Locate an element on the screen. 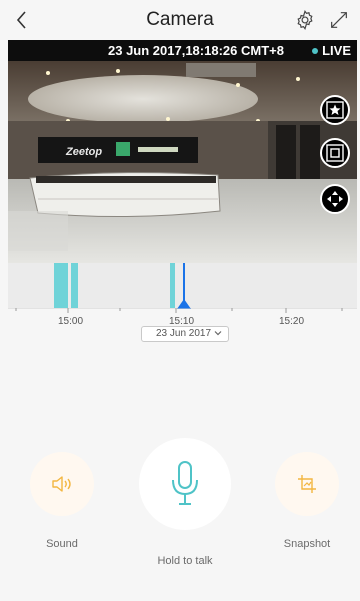 This screenshot has width=360, height=601. zeetop-sign: Zeetop is located at coordinates (83, 152).